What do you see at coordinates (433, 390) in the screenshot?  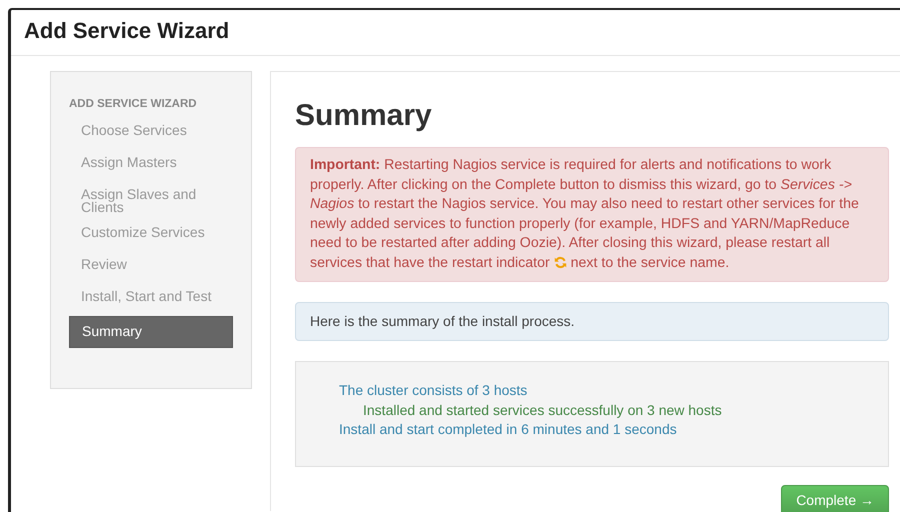 I see `summary-line: The cluster consists of 3 hosts` at bounding box center [433, 390].